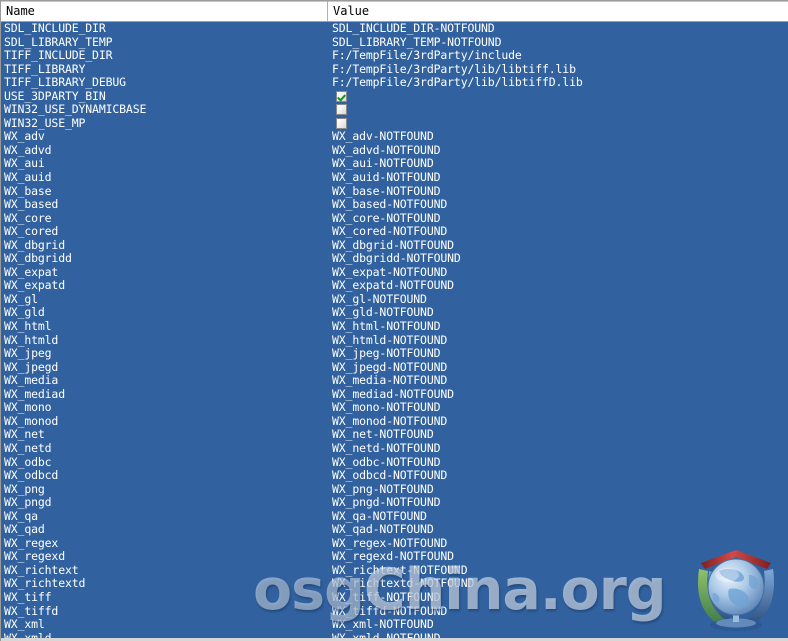  What do you see at coordinates (164, 219) in the screenshot?
I see `cache-entry-name: WX_core` at bounding box center [164, 219].